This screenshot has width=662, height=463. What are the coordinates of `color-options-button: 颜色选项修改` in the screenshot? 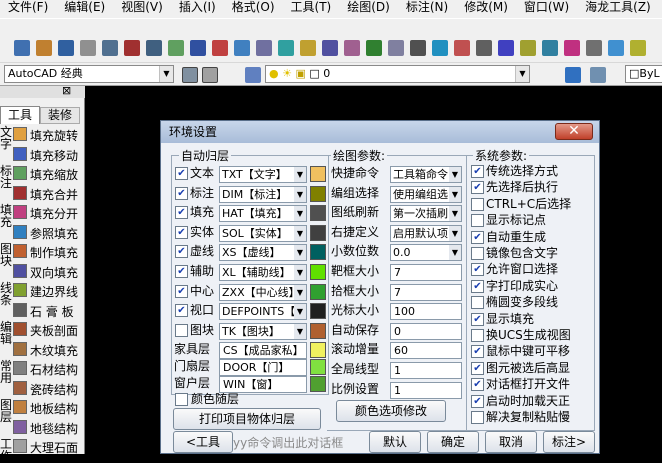 It's located at (391, 411).